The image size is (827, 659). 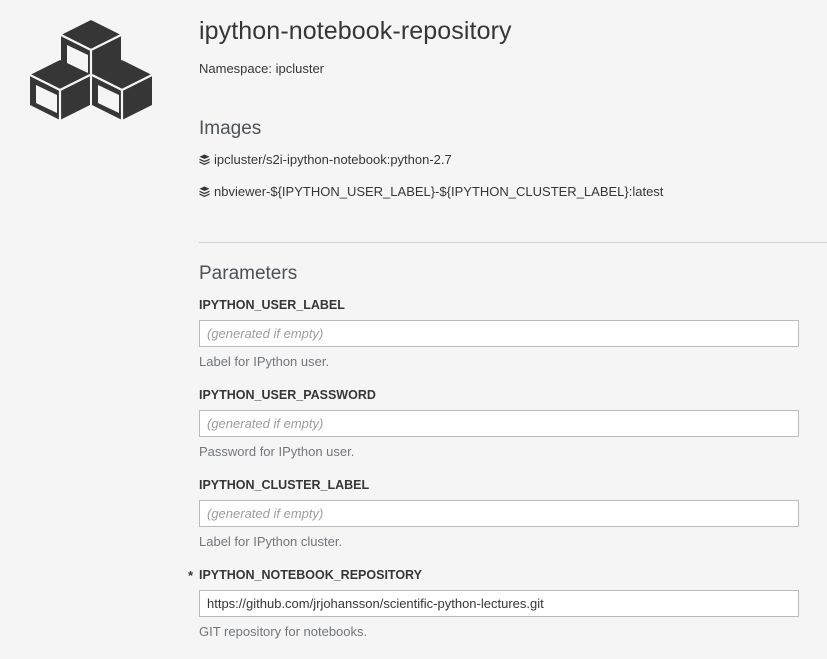 I want to click on param-input-ipython-notebook-repository, so click(x=499, y=603).